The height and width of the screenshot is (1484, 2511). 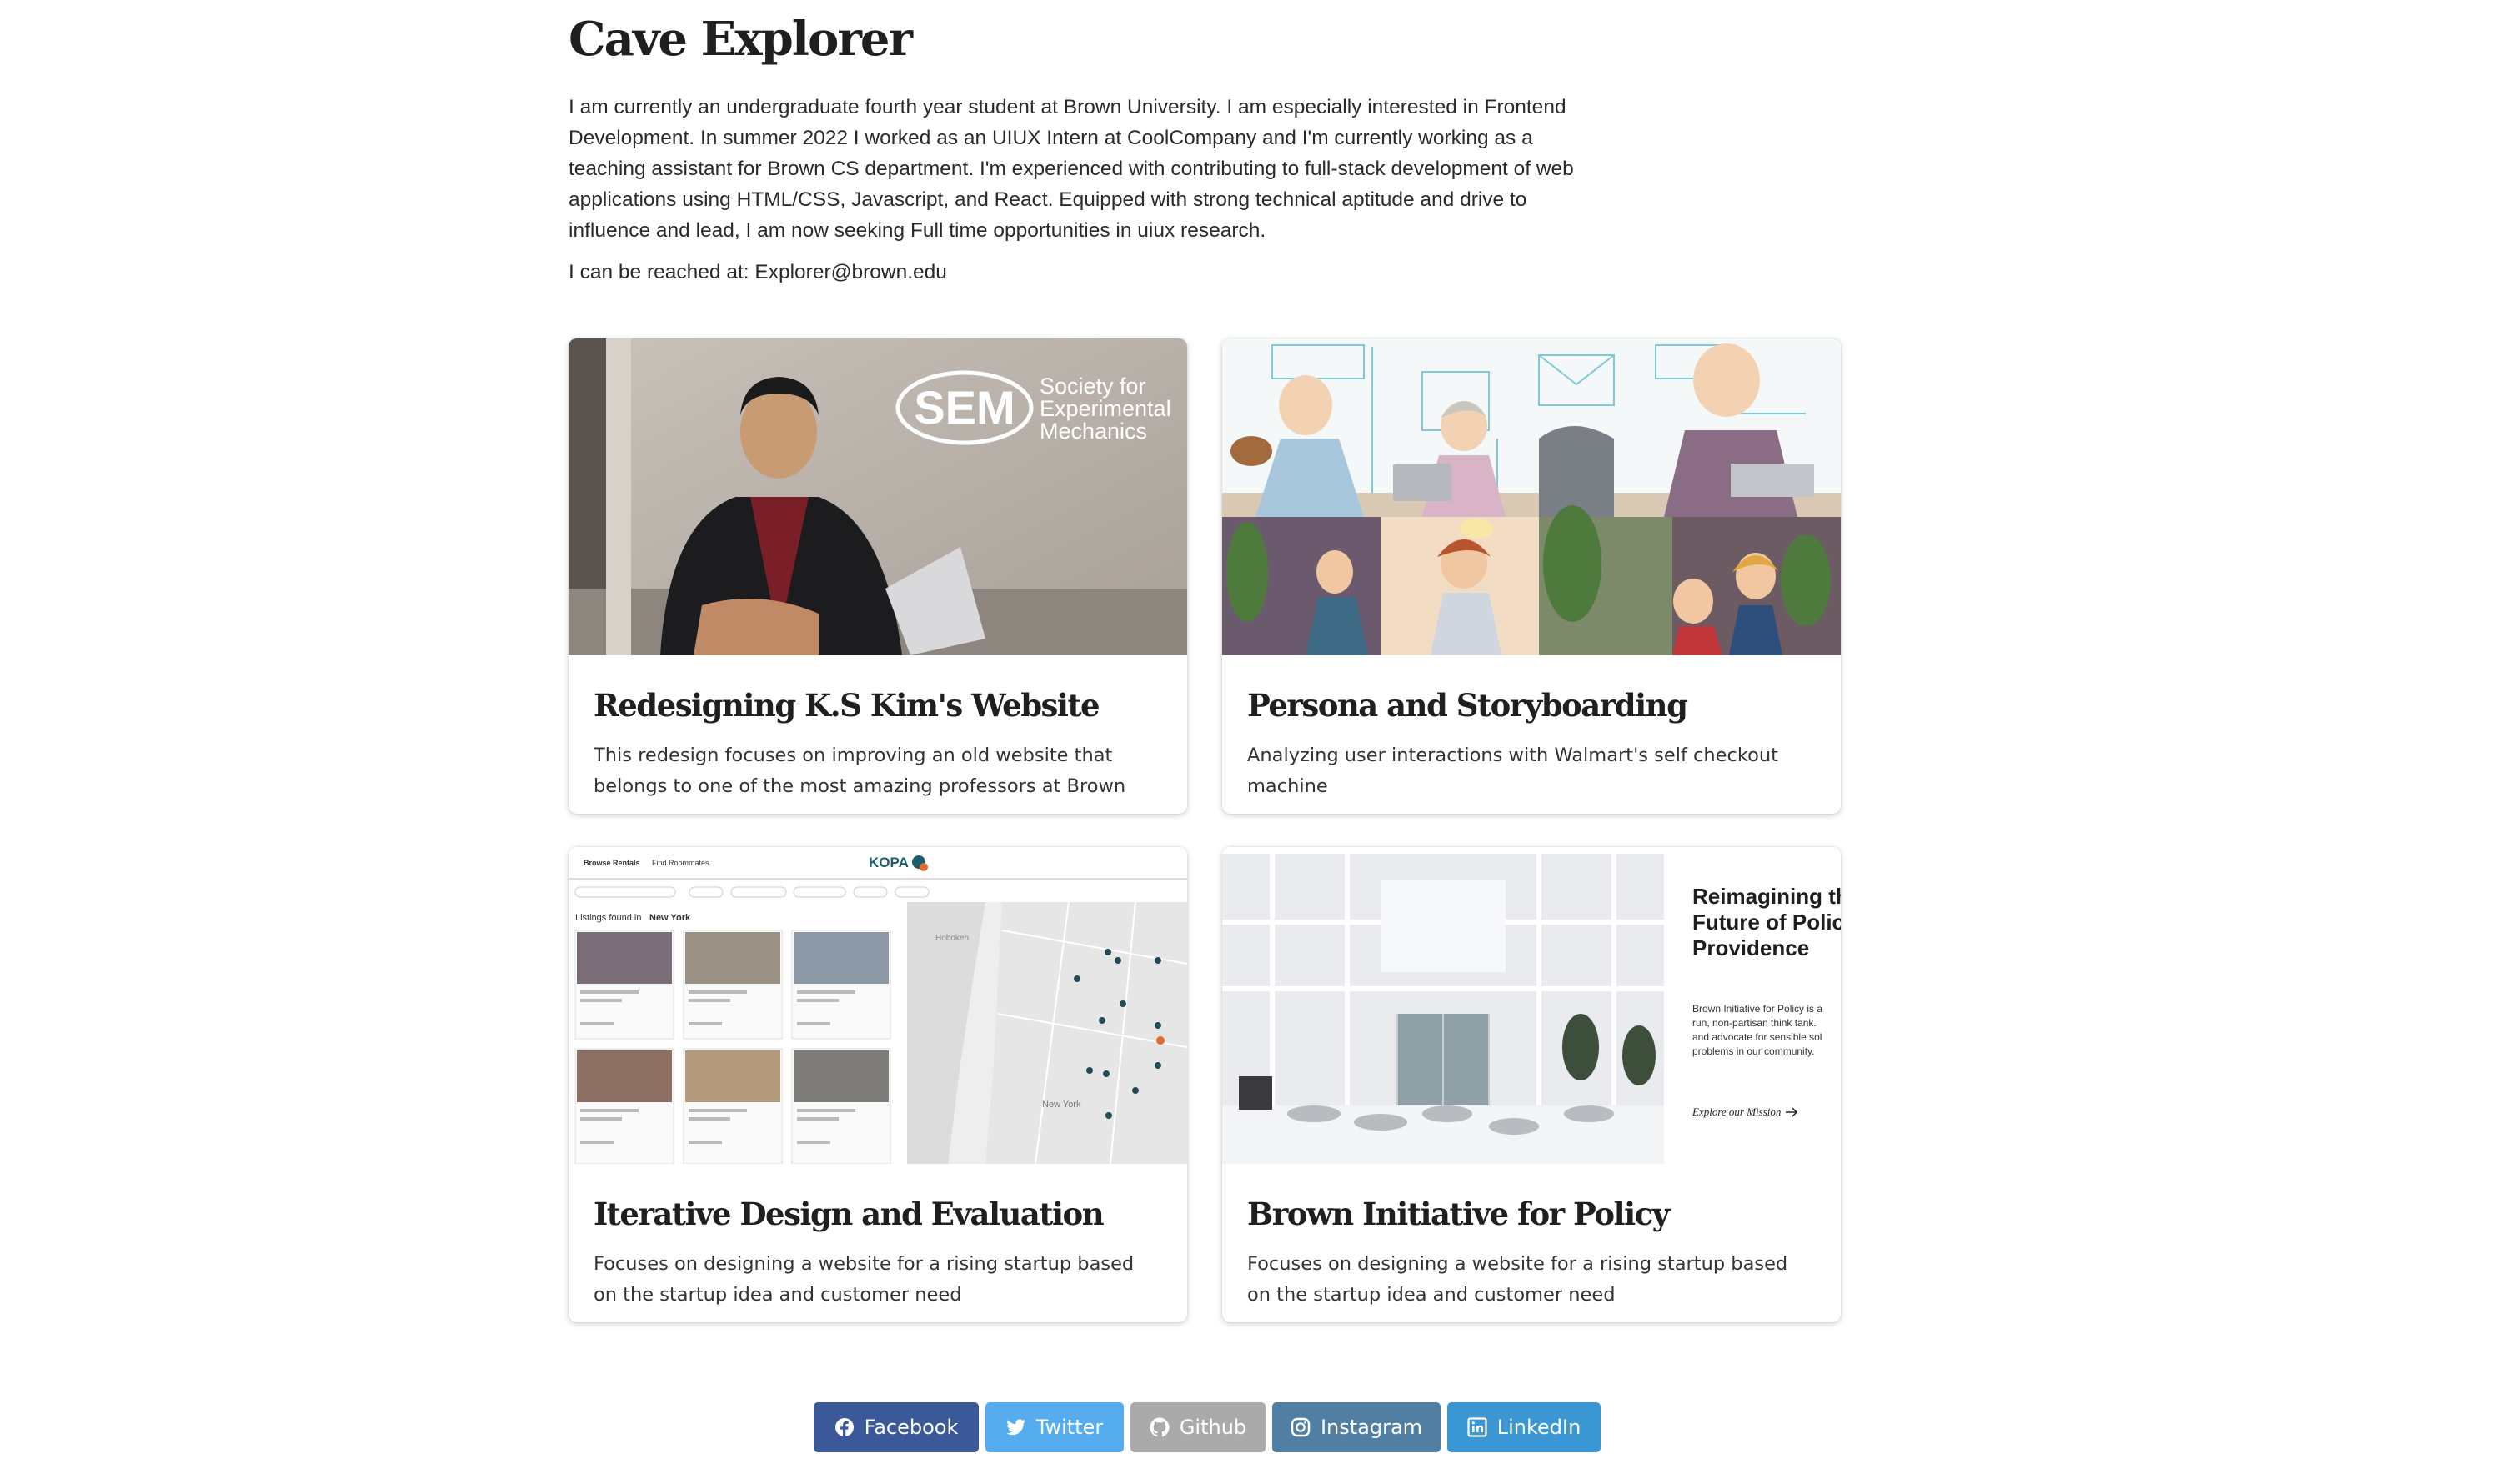 What do you see at coordinates (1093, 386) in the screenshot?
I see `sem-caption-line: Society for` at bounding box center [1093, 386].